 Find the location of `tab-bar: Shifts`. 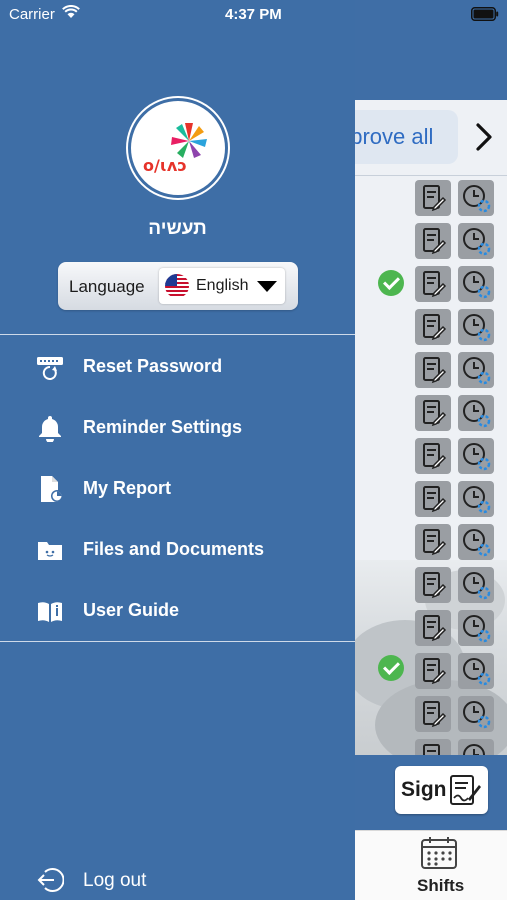

tab-bar: Shifts is located at coordinates (431, 865).